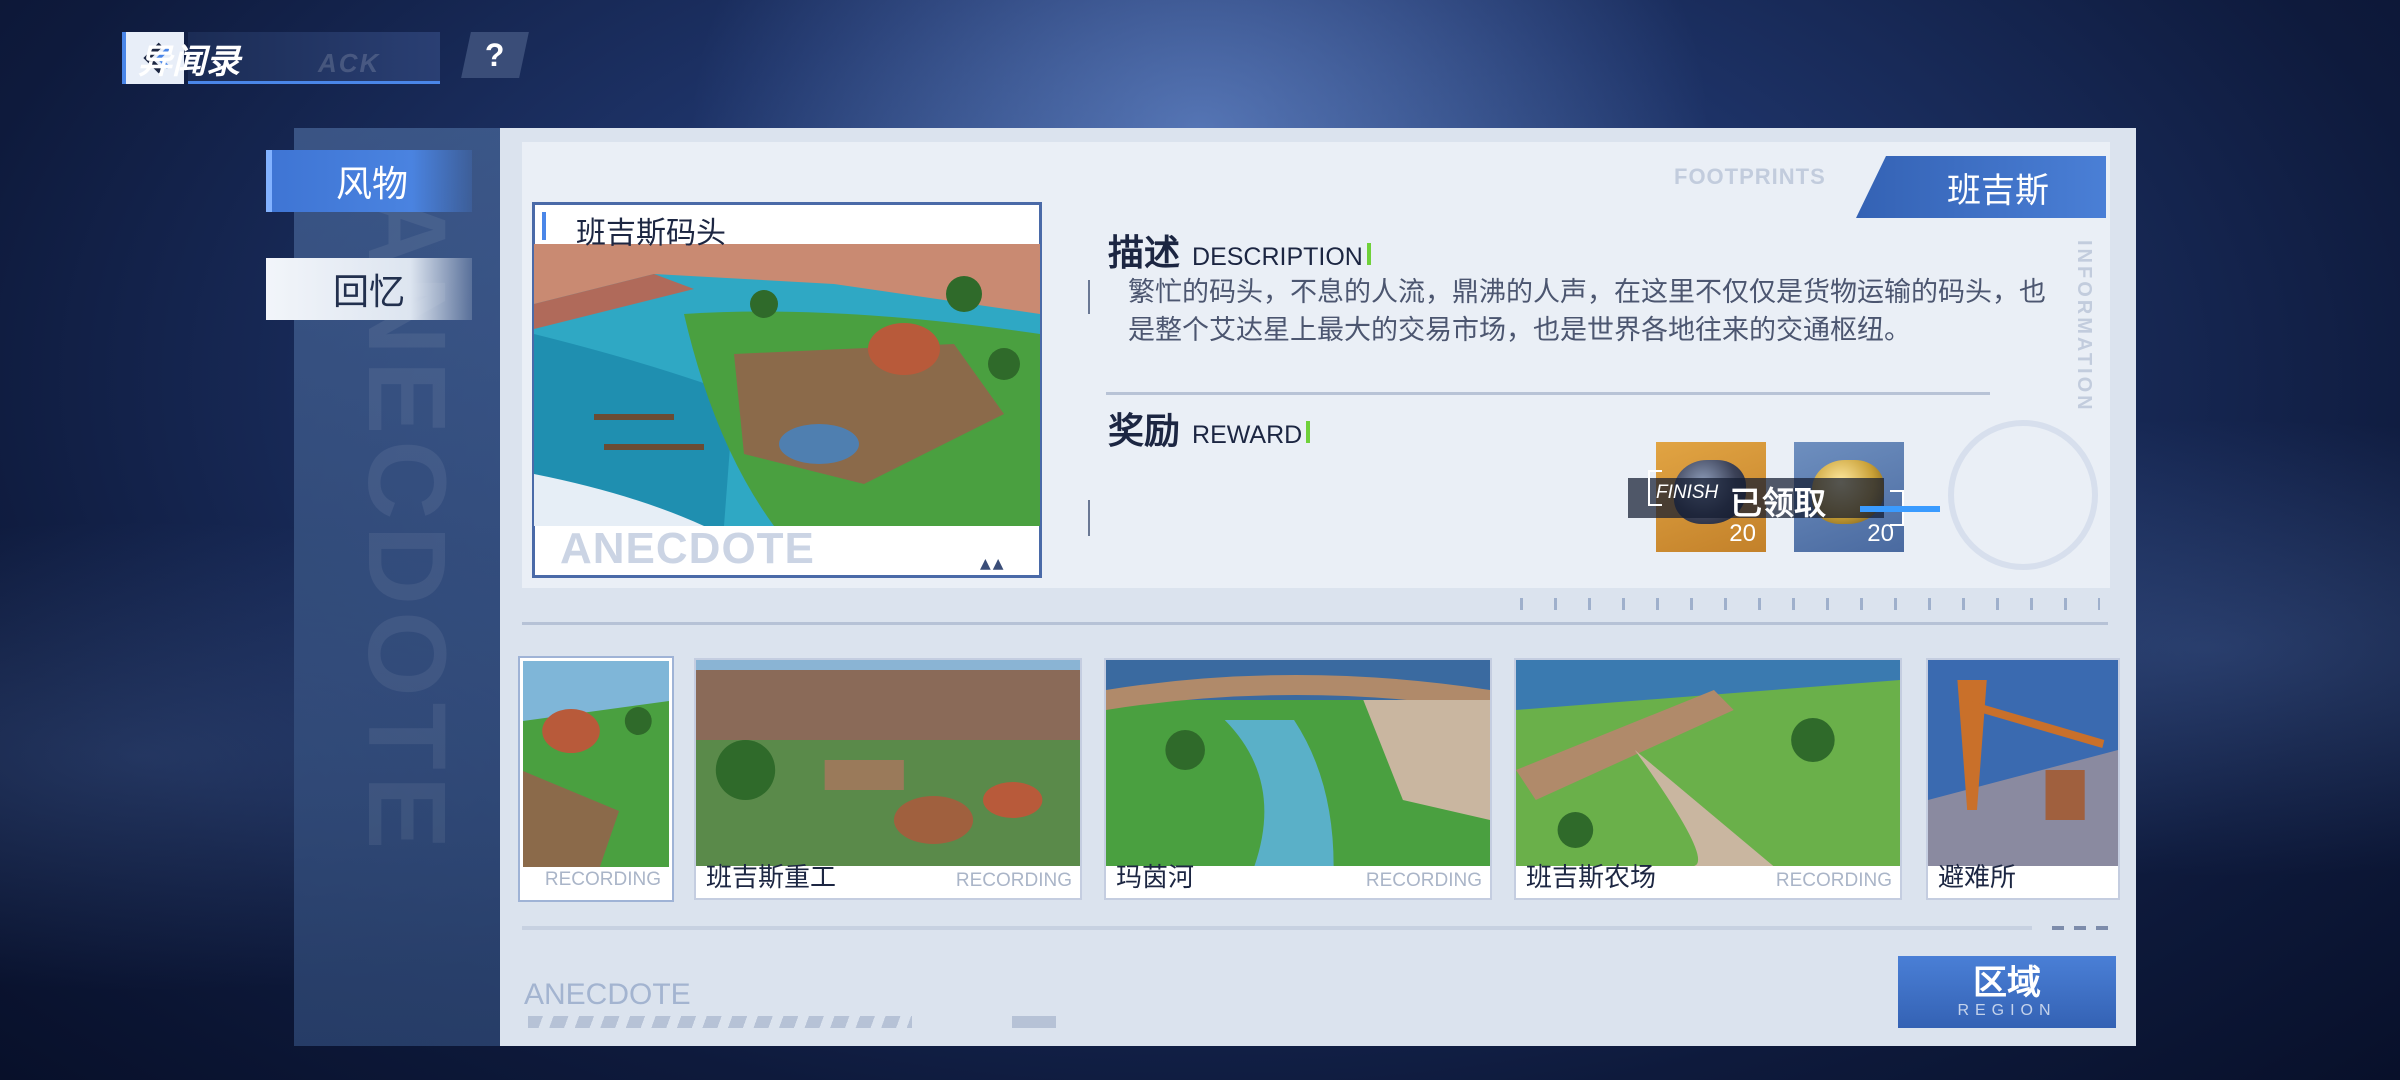 Image resolution: width=2400 pixels, height=1080 pixels. What do you see at coordinates (1548, 393) in the screenshot?
I see `section-divider` at bounding box center [1548, 393].